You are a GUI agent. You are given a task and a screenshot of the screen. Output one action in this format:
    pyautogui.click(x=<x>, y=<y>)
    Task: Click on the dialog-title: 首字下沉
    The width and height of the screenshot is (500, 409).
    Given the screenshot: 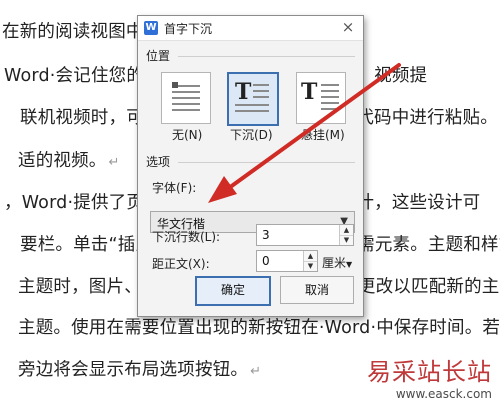 What is the action you would take?
    pyautogui.click(x=188, y=29)
    